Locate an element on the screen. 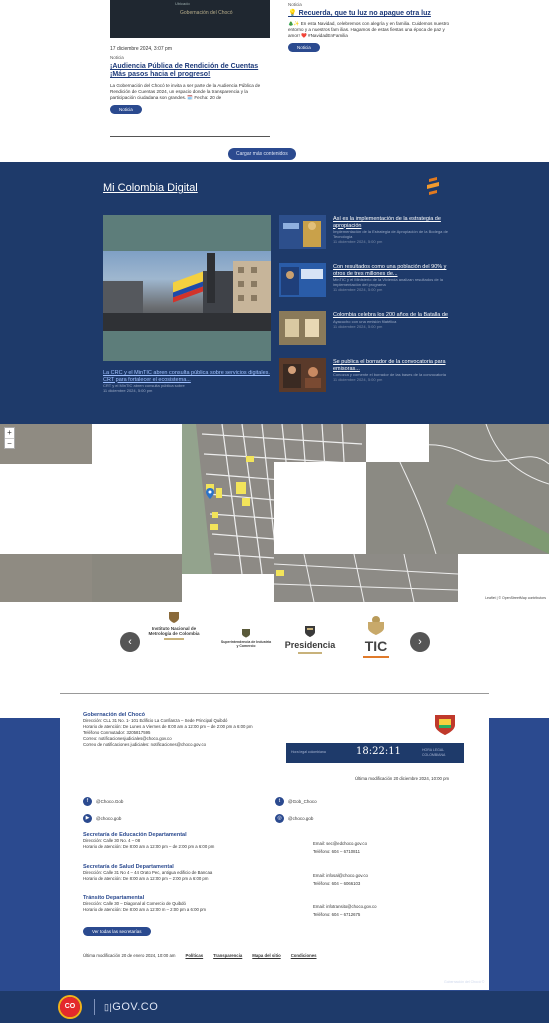 The width and height of the screenshot is (549, 1023). map-marker-icon is located at coordinates (210, 493).